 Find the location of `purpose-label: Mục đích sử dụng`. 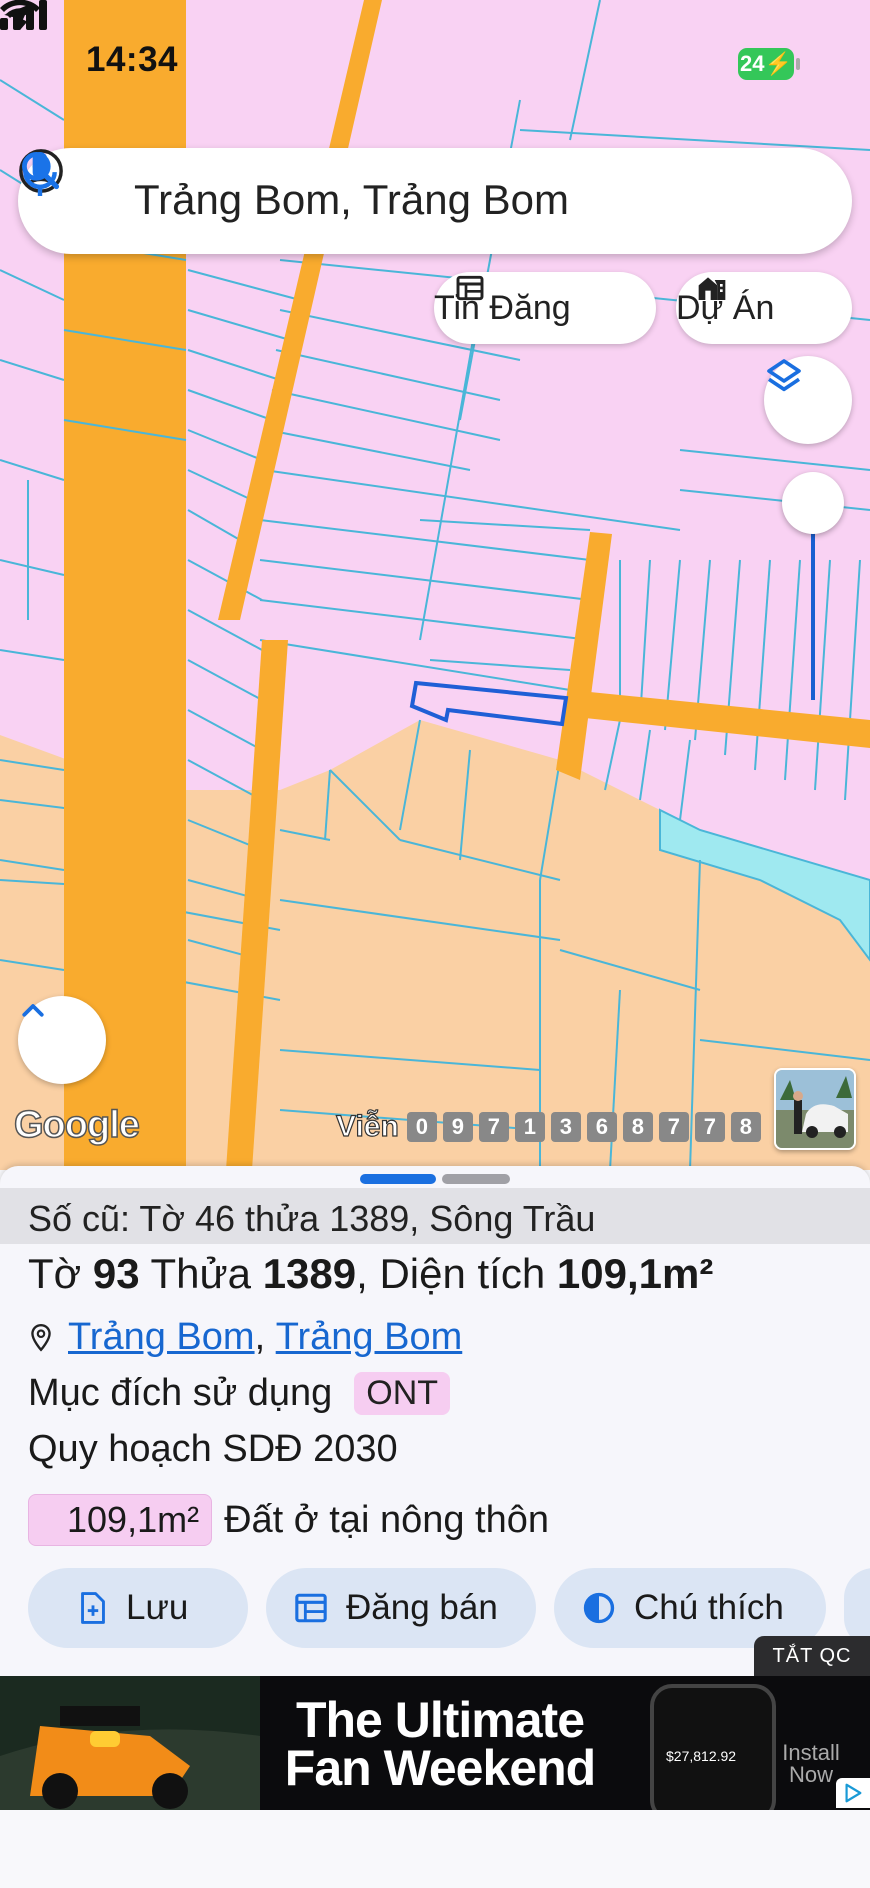

purpose-label: Mục đích sử dụng is located at coordinates (180, 1393).